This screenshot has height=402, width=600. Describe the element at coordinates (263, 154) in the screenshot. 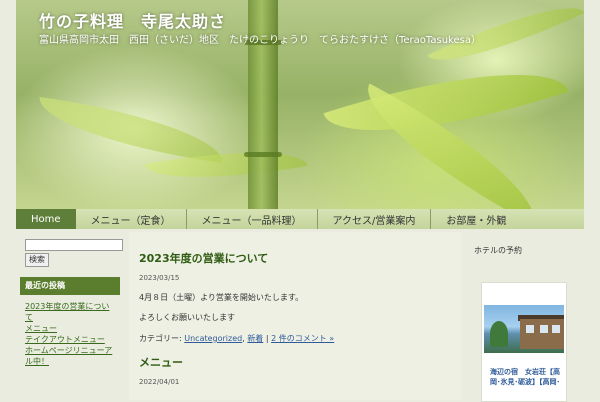

I see `bamboo-node-image` at that location.